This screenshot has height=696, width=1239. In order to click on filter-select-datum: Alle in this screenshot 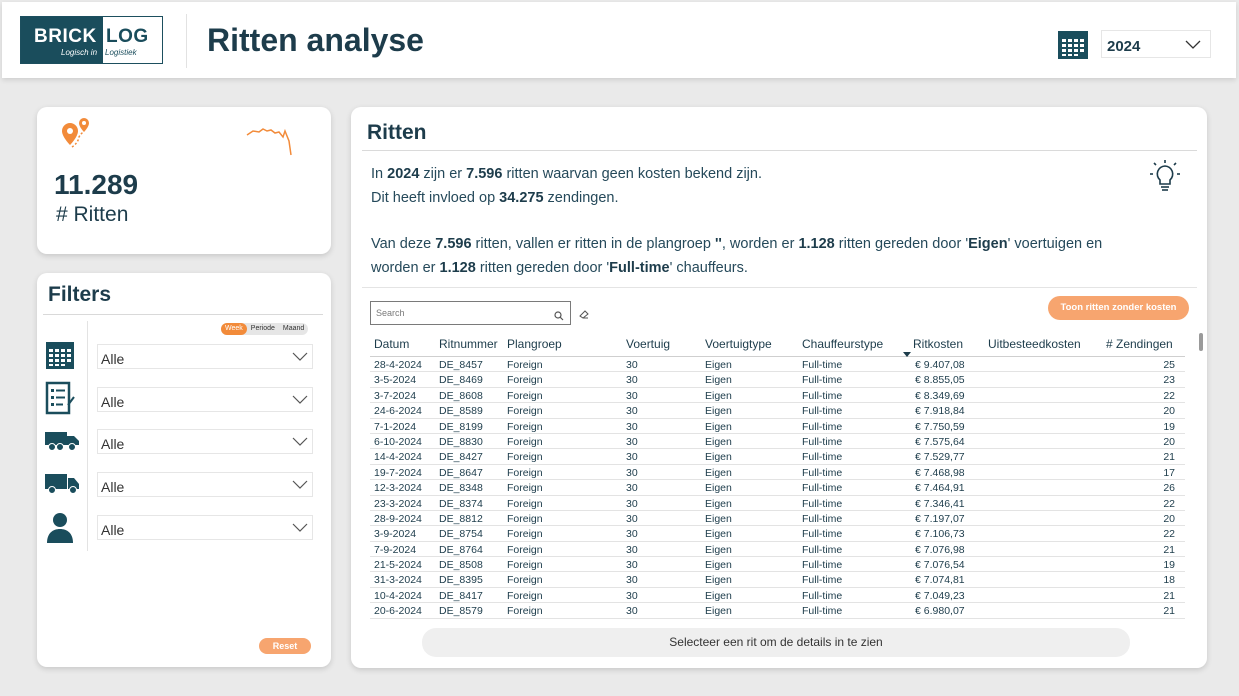, I will do `click(205, 356)`.